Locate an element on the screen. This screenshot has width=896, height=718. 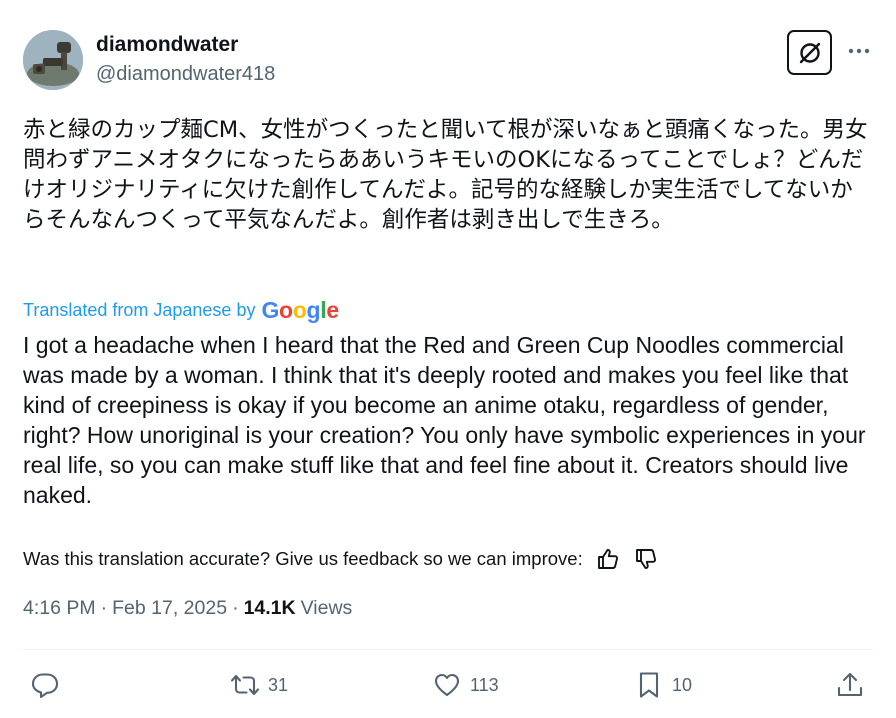
views-label: Views is located at coordinates (326, 608).